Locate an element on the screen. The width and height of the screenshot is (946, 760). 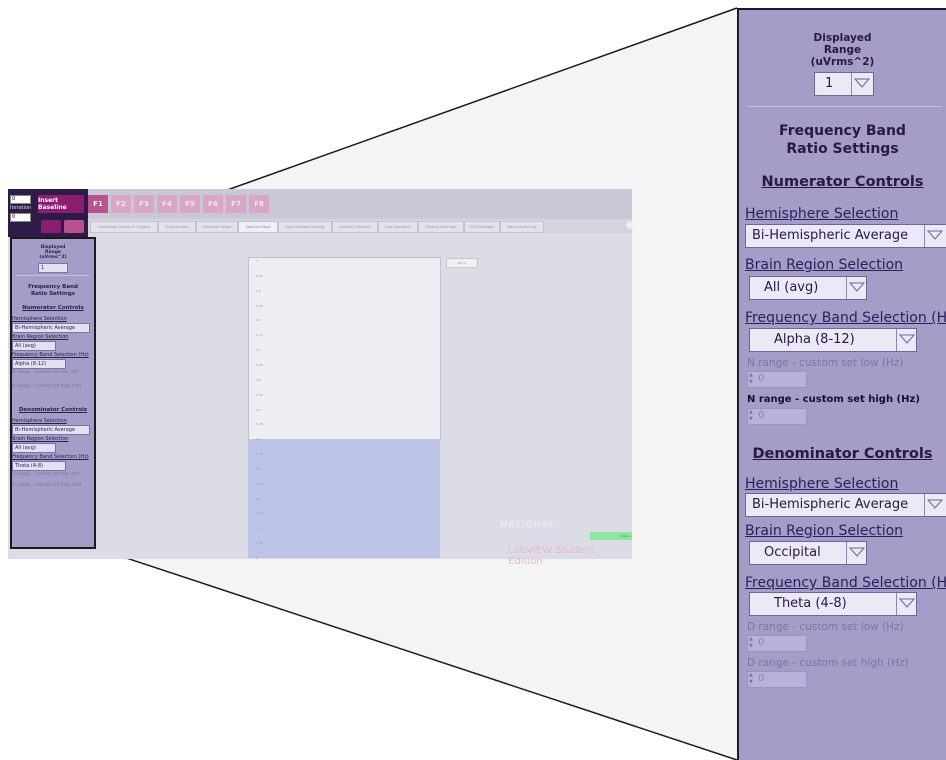
tab-event-related-average: Event Related Average is located at coordinates (305, 227).